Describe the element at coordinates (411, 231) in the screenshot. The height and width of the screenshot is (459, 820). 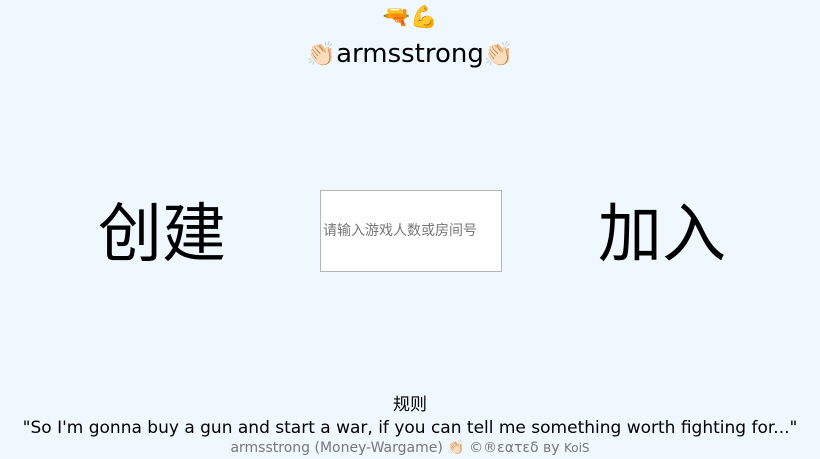
I see `room-input` at that location.